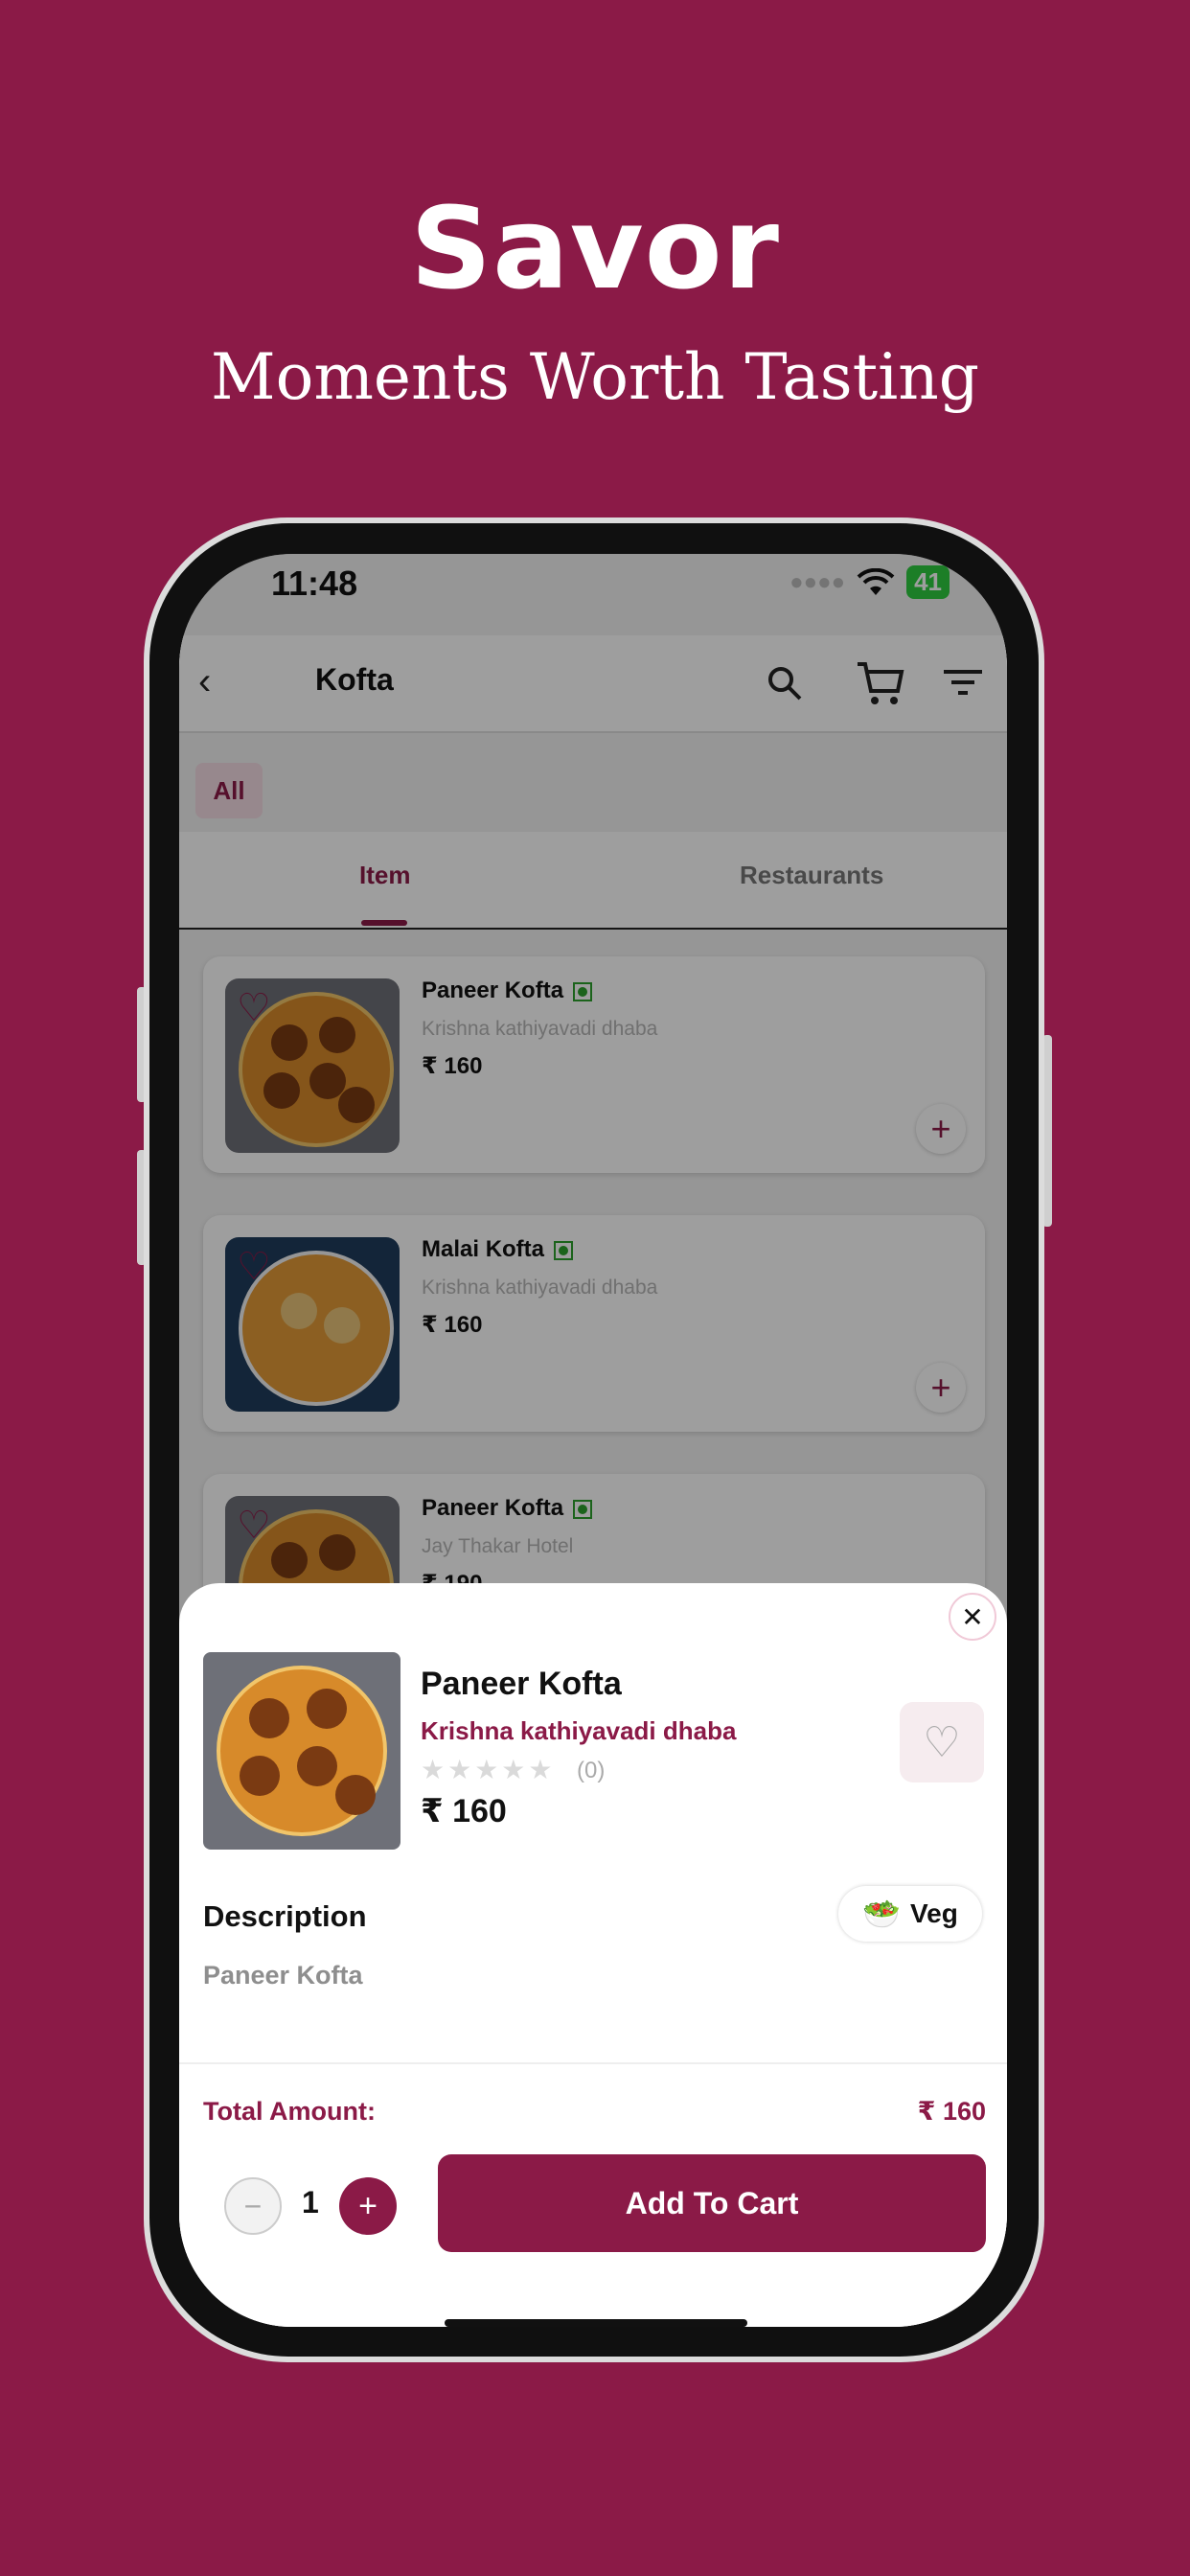 The height and width of the screenshot is (2576, 1190). What do you see at coordinates (283, 1975) in the screenshot?
I see `description-text: Paneer Kofta` at bounding box center [283, 1975].